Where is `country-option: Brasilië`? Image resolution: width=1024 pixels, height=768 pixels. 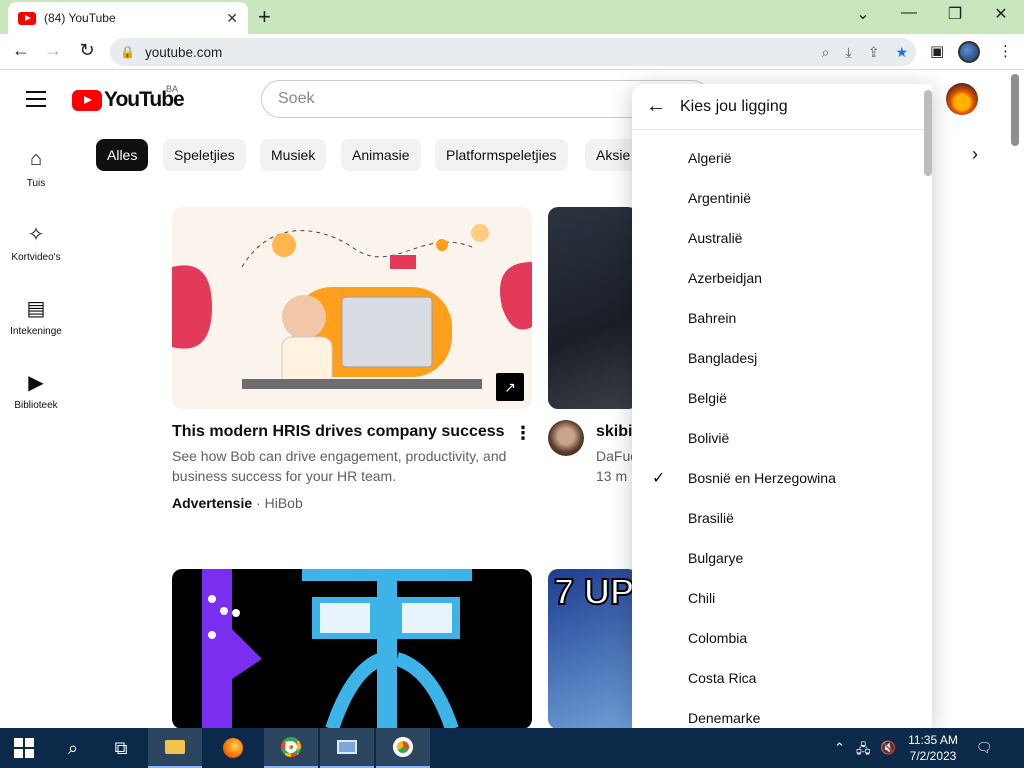 country-option: Brasilië is located at coordinates (782, 518).